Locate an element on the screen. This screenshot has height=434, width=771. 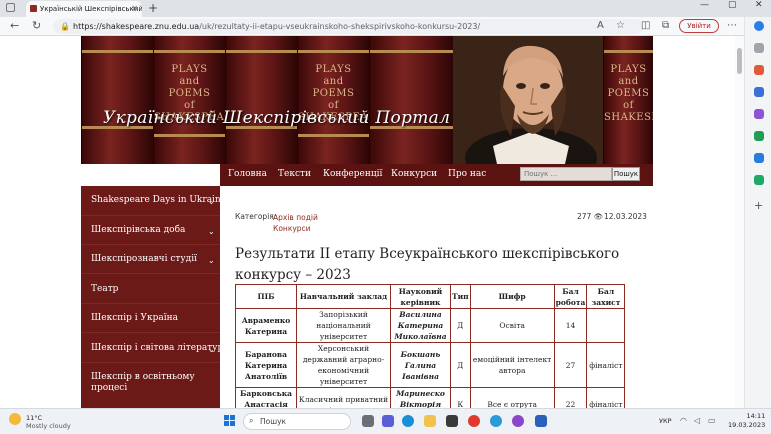
cell-name: Авраменко Катерина is located at coordinates (266, 325).